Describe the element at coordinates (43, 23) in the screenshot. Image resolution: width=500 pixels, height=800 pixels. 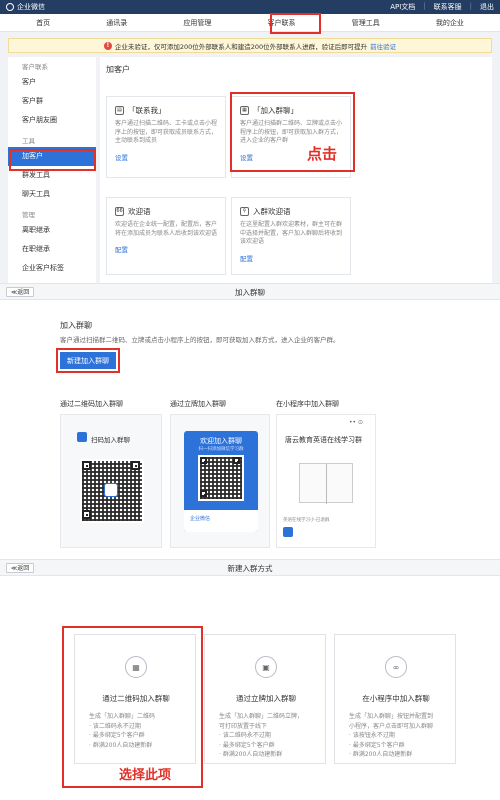
I see `nav-home: 首页` at that location.